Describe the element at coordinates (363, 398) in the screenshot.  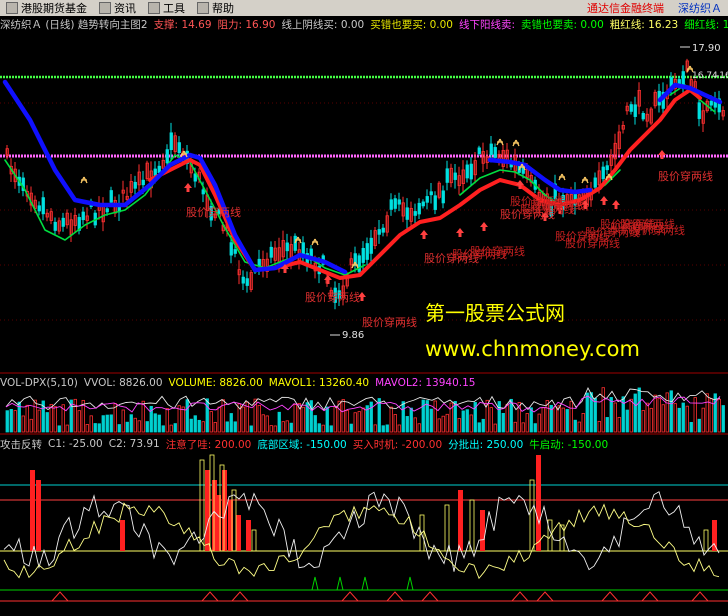
I see `mavol1-line` at that location.